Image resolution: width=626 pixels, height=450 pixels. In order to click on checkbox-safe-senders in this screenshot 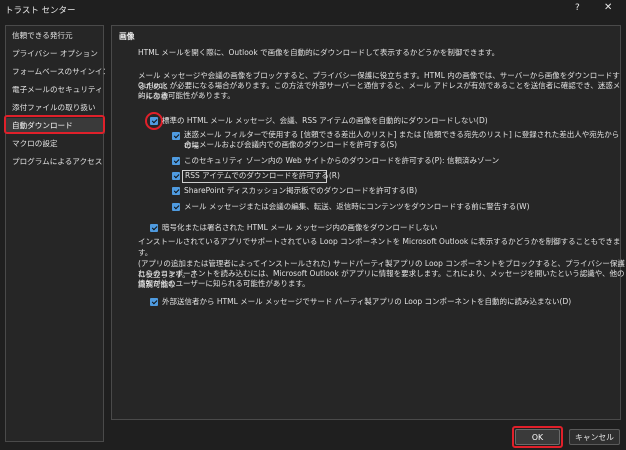, I will do `click(176, 136)`.